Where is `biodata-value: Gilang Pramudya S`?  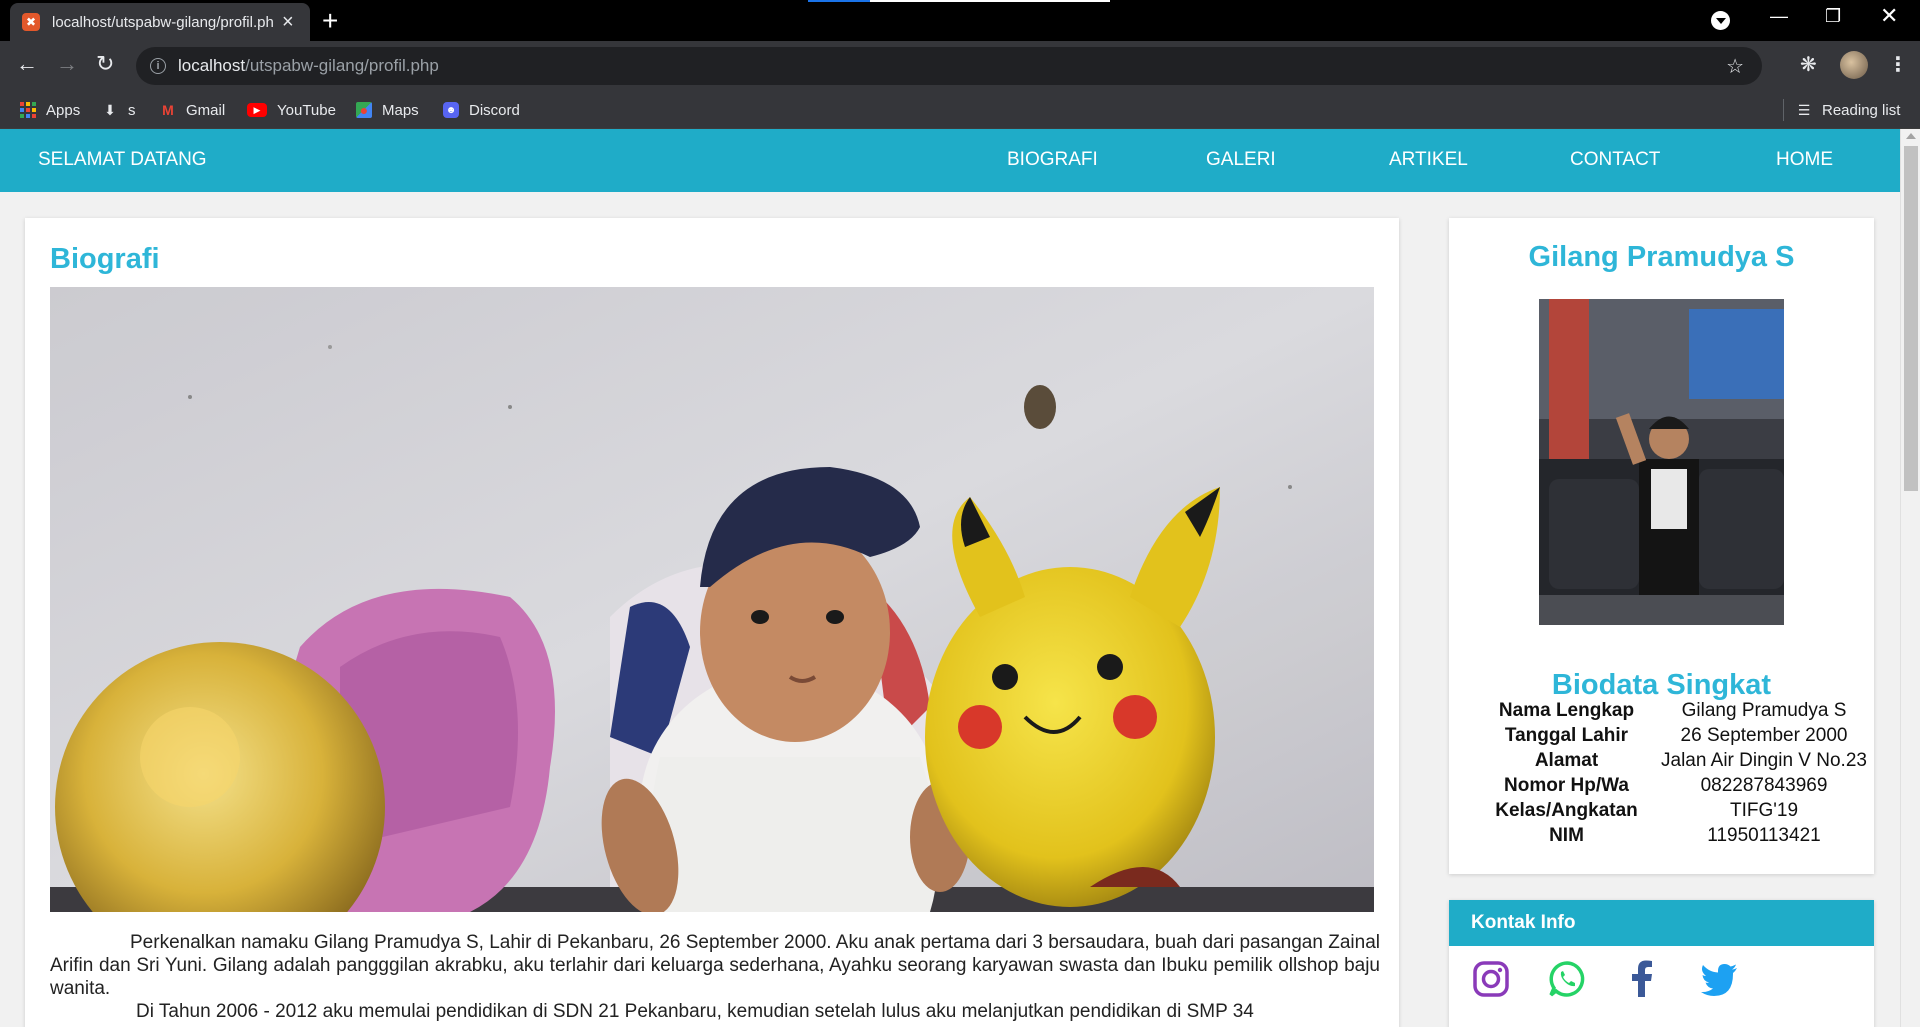
biodata-value: Gilang Pramudya S is located at coordinates (1764, 710).